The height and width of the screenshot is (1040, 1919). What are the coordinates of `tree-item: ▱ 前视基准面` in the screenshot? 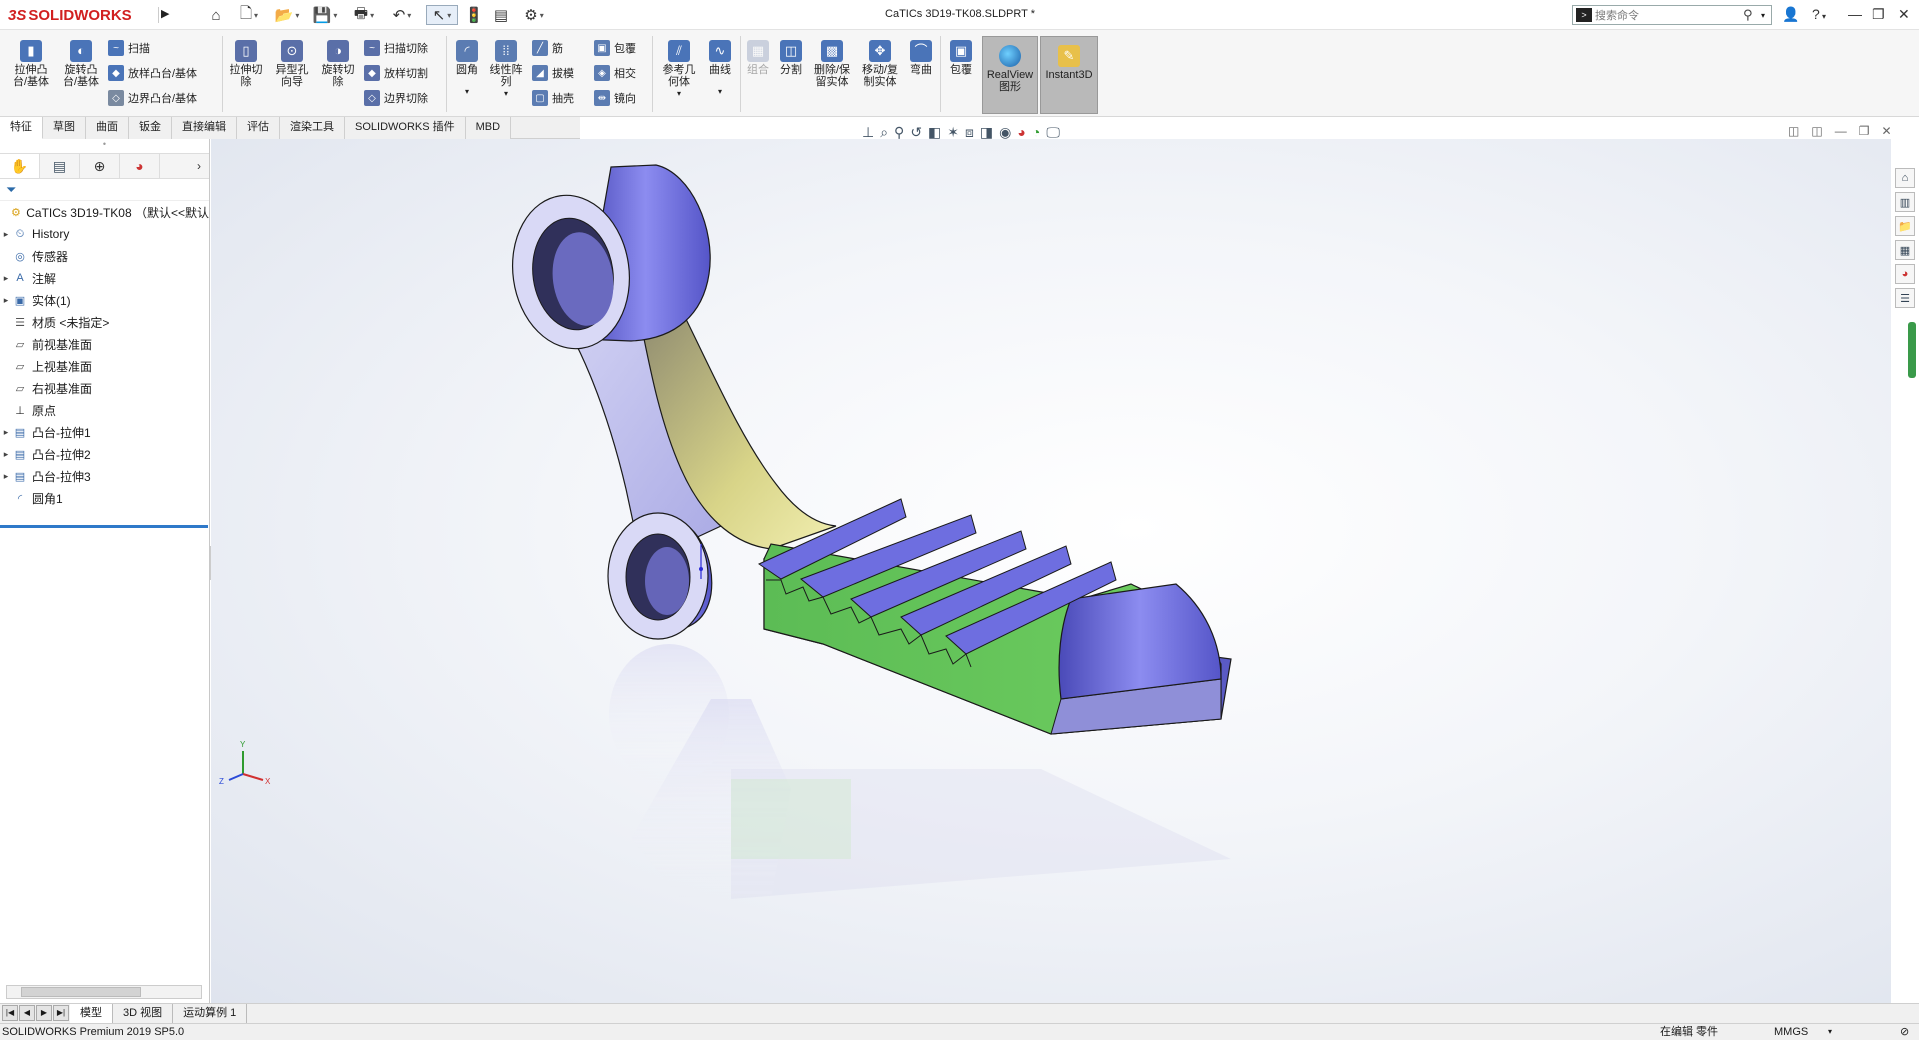 It's located at (104, 344).